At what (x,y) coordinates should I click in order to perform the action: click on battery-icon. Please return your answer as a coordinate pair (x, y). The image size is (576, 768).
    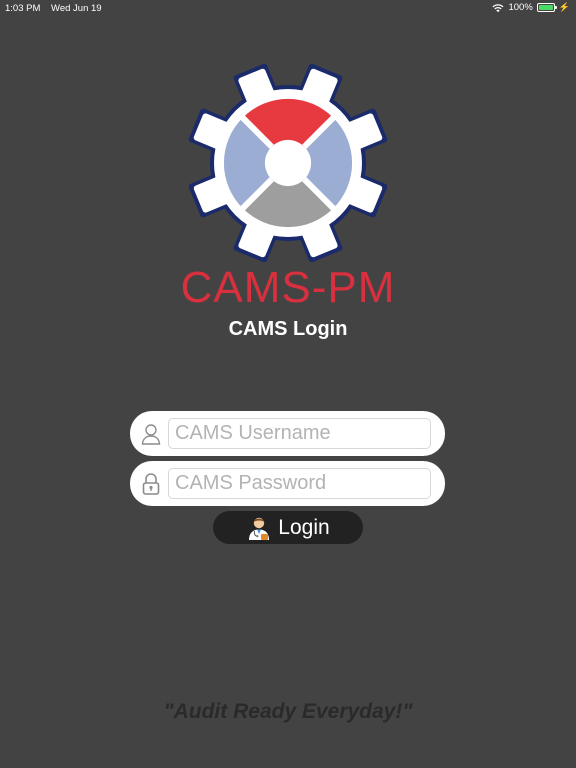
    Looking at the image, I should click on (546, 7).